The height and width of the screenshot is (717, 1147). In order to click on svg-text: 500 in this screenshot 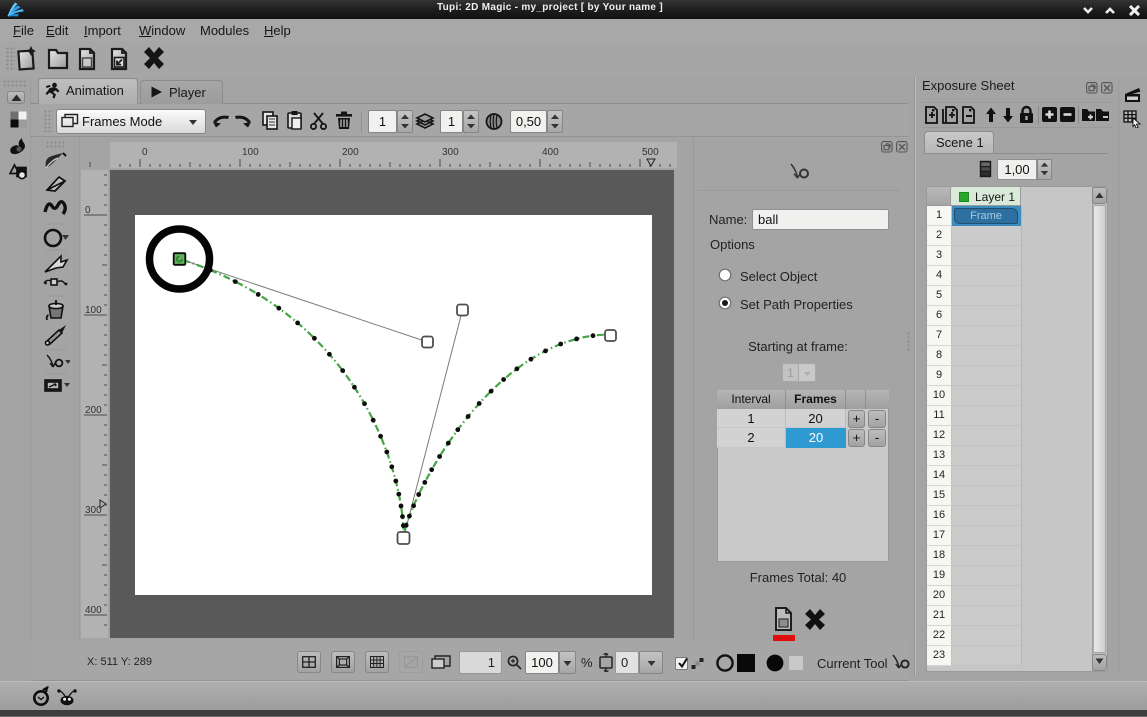, I will do `click(650, 152)`.